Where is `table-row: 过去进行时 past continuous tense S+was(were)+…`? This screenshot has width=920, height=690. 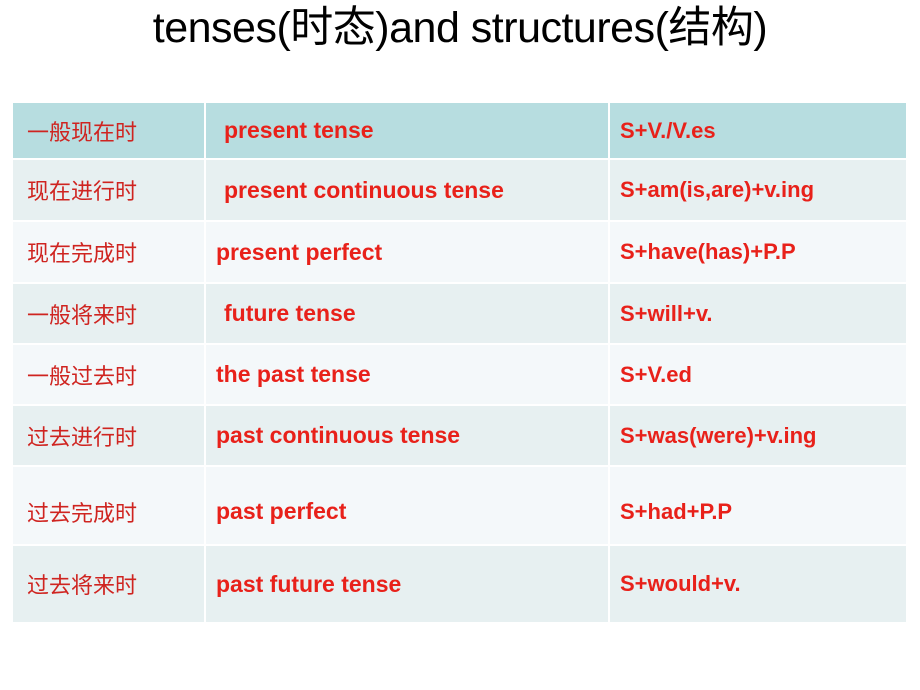
table-row: 过去进行时 past continuous tense S+was(were)+… is located at coordinates (459, 436).